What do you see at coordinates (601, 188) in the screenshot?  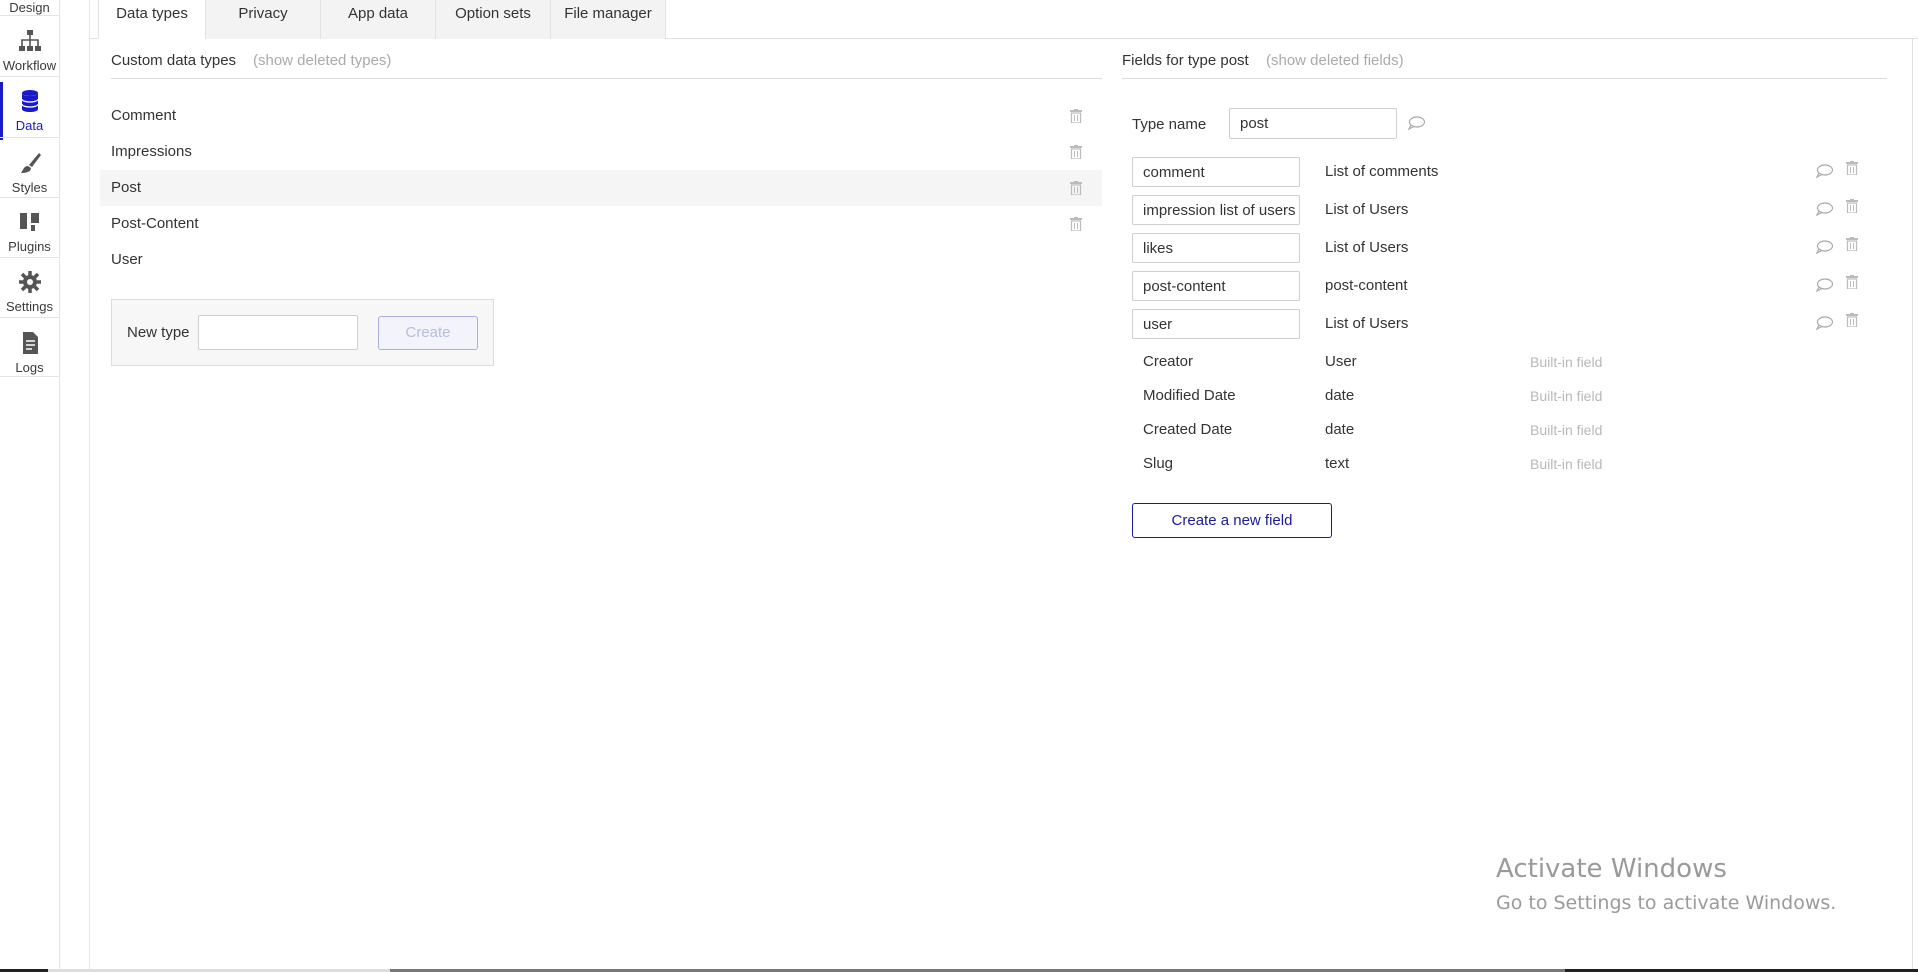 I see `type-row-post: Post` at bounding box center [601, 188].